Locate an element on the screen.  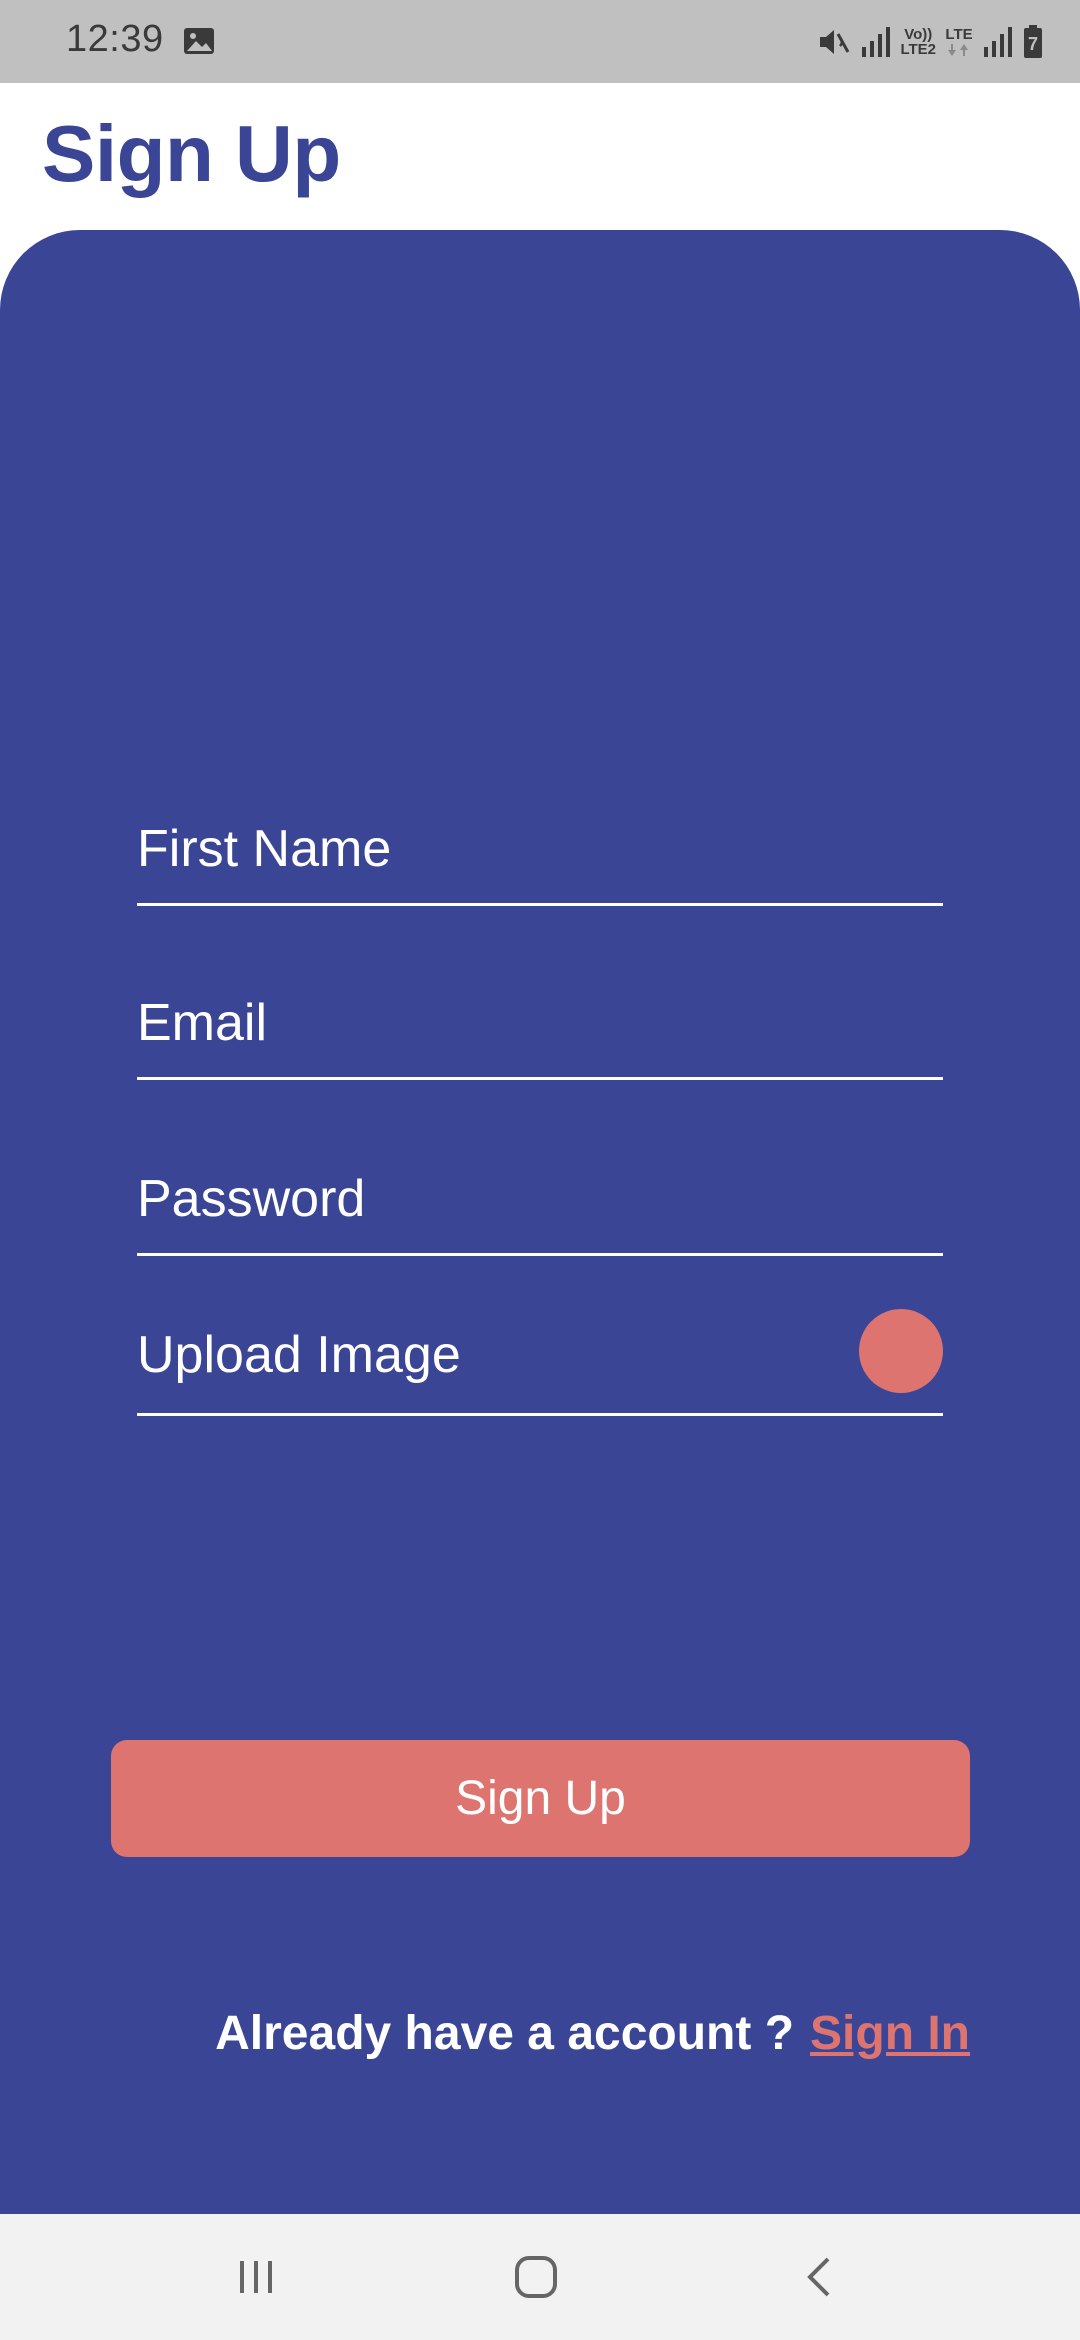
lte-data-icon: LTE is located at coordinates (959, 42).